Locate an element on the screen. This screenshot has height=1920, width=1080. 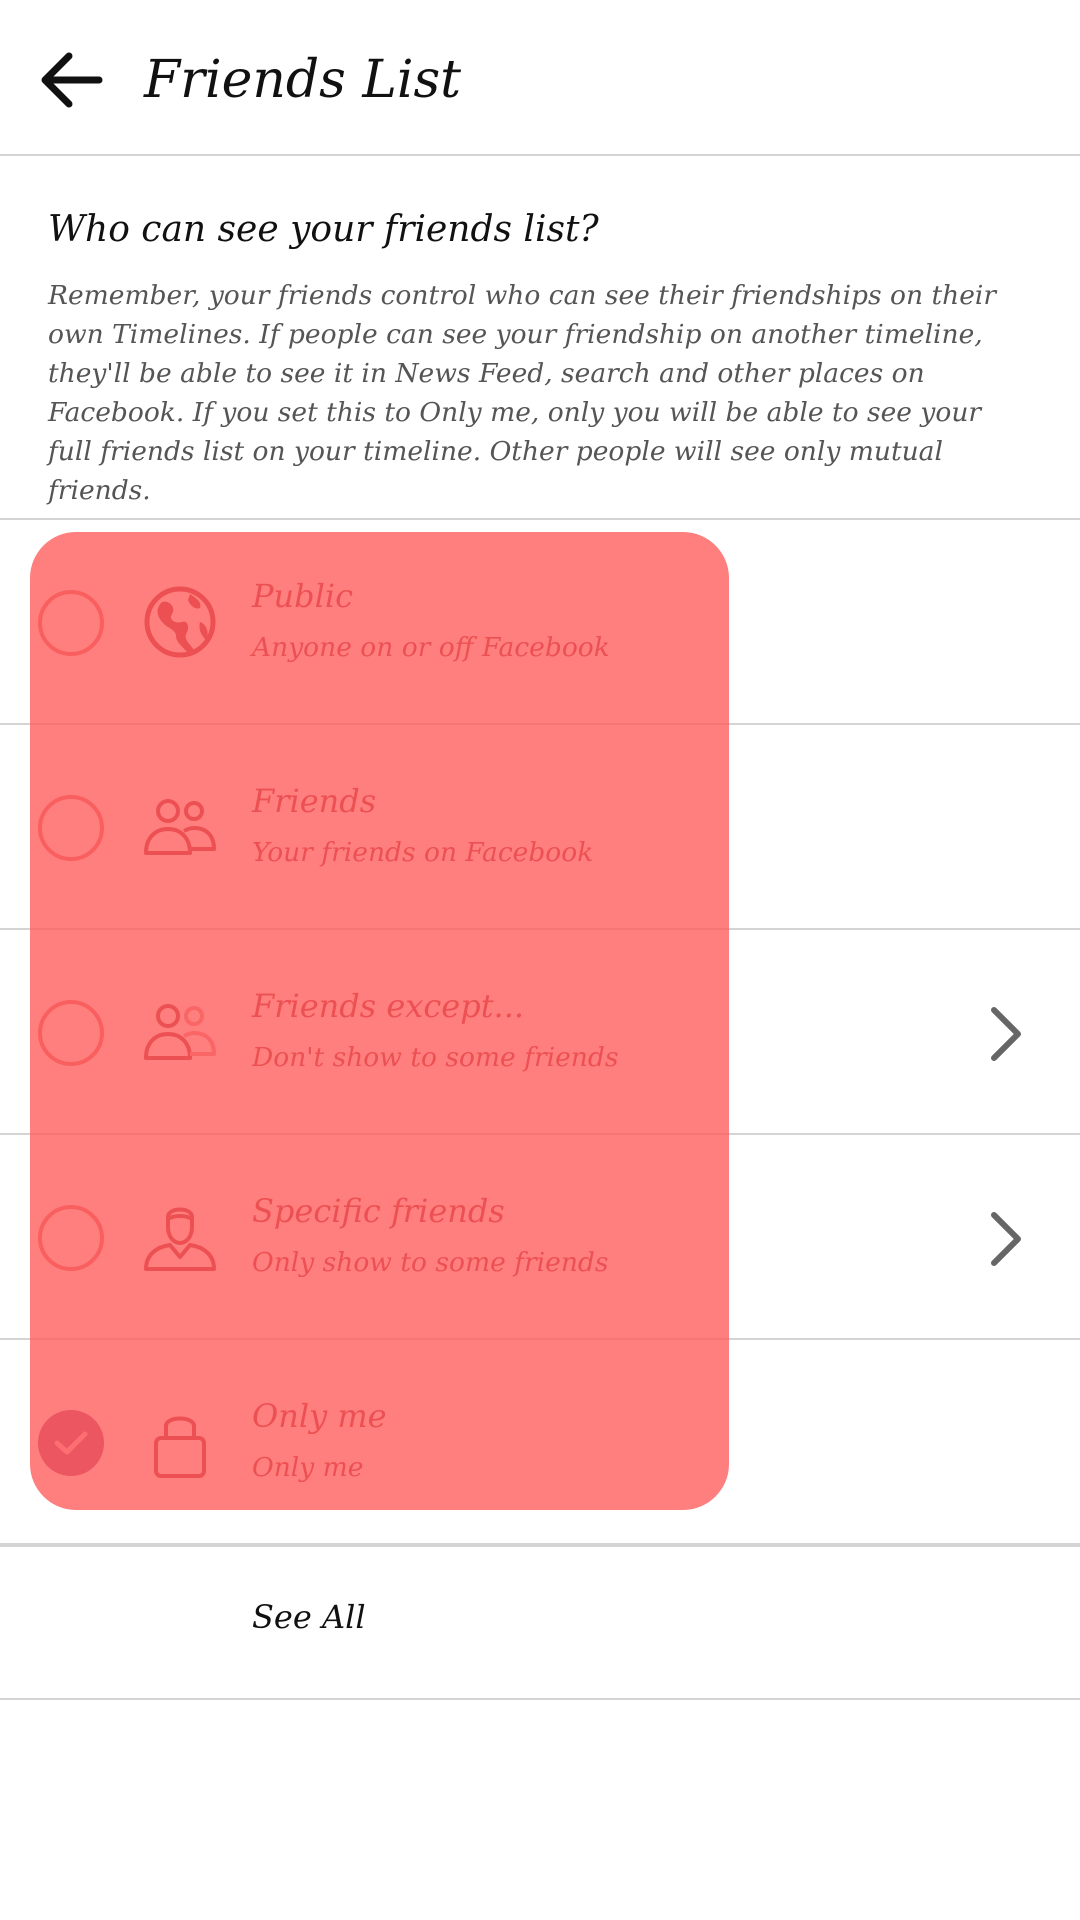
option-friends: Friends Your friends on Facebook is located at coordinates (540, 827).